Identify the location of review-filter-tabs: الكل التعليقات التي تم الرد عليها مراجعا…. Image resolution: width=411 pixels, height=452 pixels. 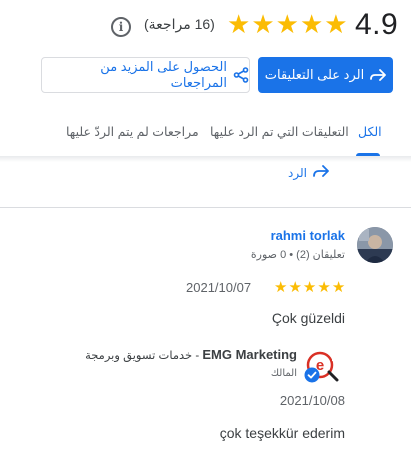
(205, 133).